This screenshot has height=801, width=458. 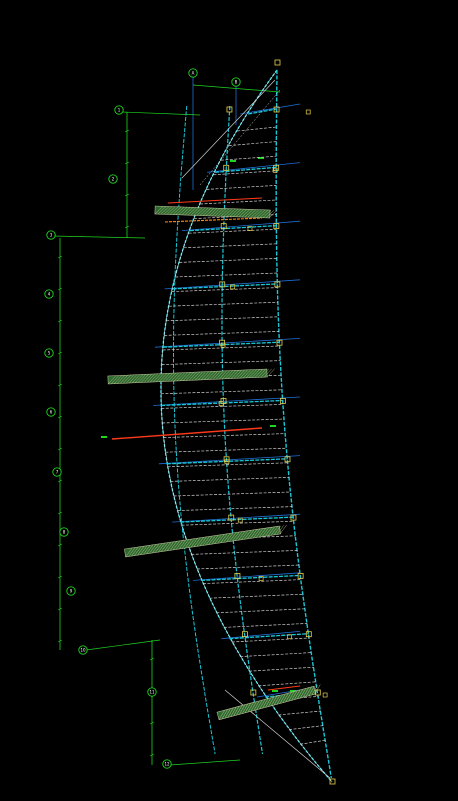 I want to click on grid-bubble-label: 10, so click(x=83, y=649).